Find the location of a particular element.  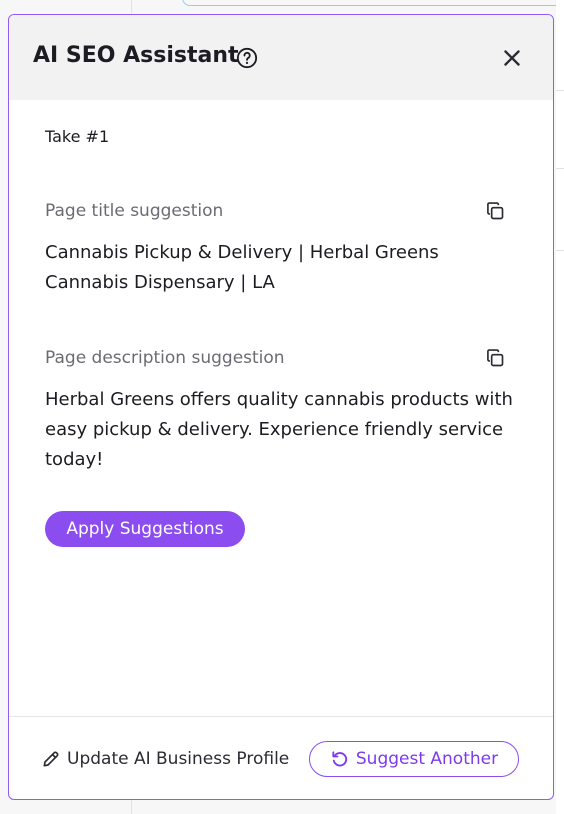

background-right-column is located at coordinates (560, 407).